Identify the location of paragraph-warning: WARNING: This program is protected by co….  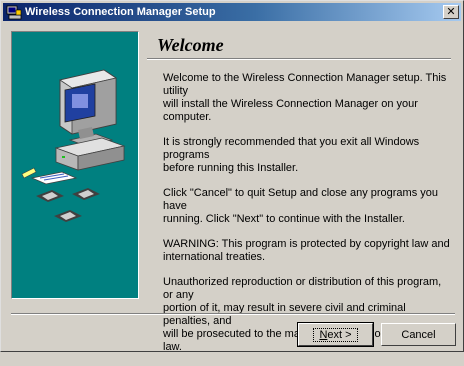
(306, 250).